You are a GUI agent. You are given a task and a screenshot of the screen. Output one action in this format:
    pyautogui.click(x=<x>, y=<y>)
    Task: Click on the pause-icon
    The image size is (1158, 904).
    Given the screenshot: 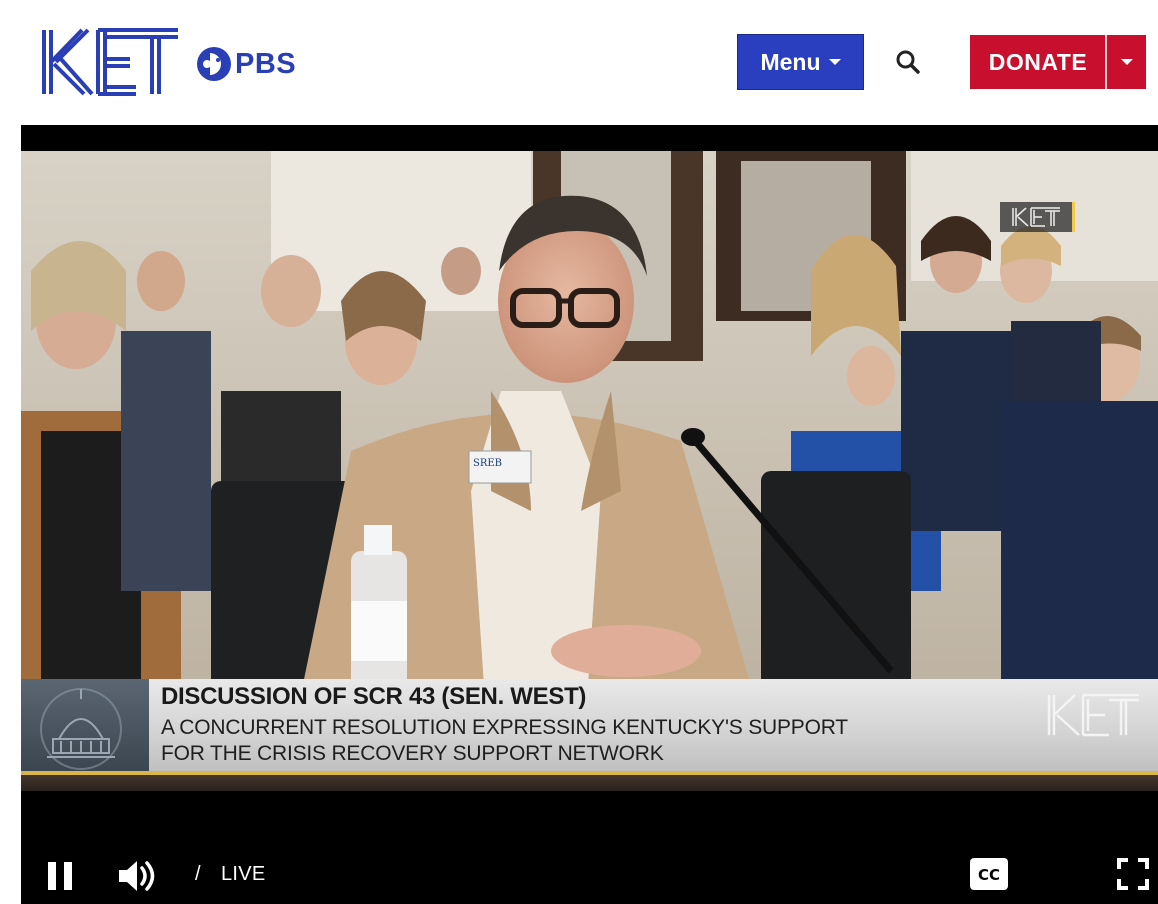 What is the action you would take?
    pyautogui.click(x=60, y=876)
    